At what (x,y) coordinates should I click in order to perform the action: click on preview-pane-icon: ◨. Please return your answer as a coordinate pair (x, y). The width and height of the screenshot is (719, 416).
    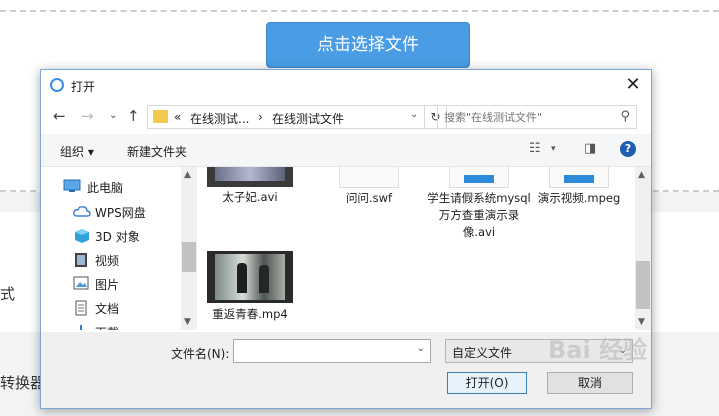
    Looking at the image, I should click on (590, 148).